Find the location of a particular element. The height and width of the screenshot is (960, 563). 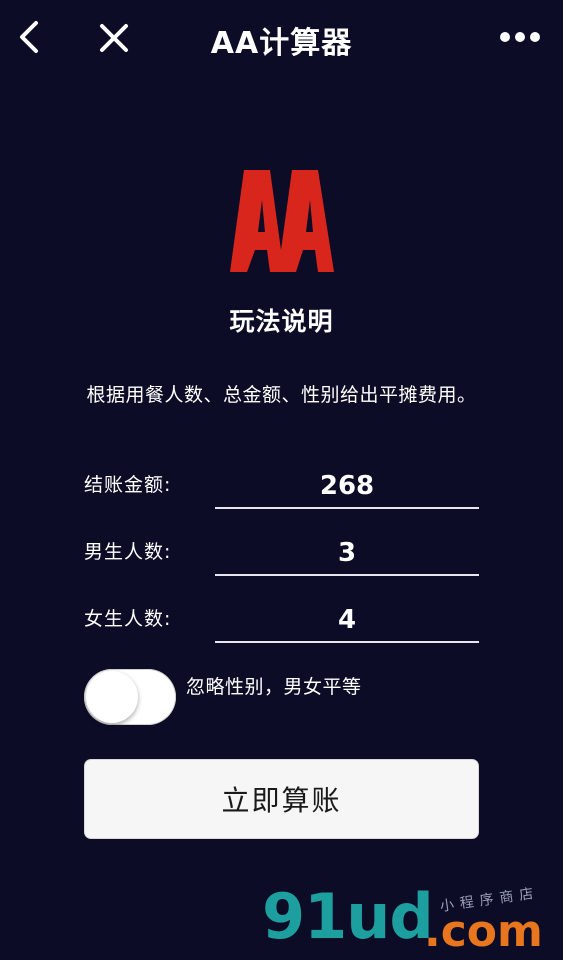

male-count-input is located at coordinates (347, 554).